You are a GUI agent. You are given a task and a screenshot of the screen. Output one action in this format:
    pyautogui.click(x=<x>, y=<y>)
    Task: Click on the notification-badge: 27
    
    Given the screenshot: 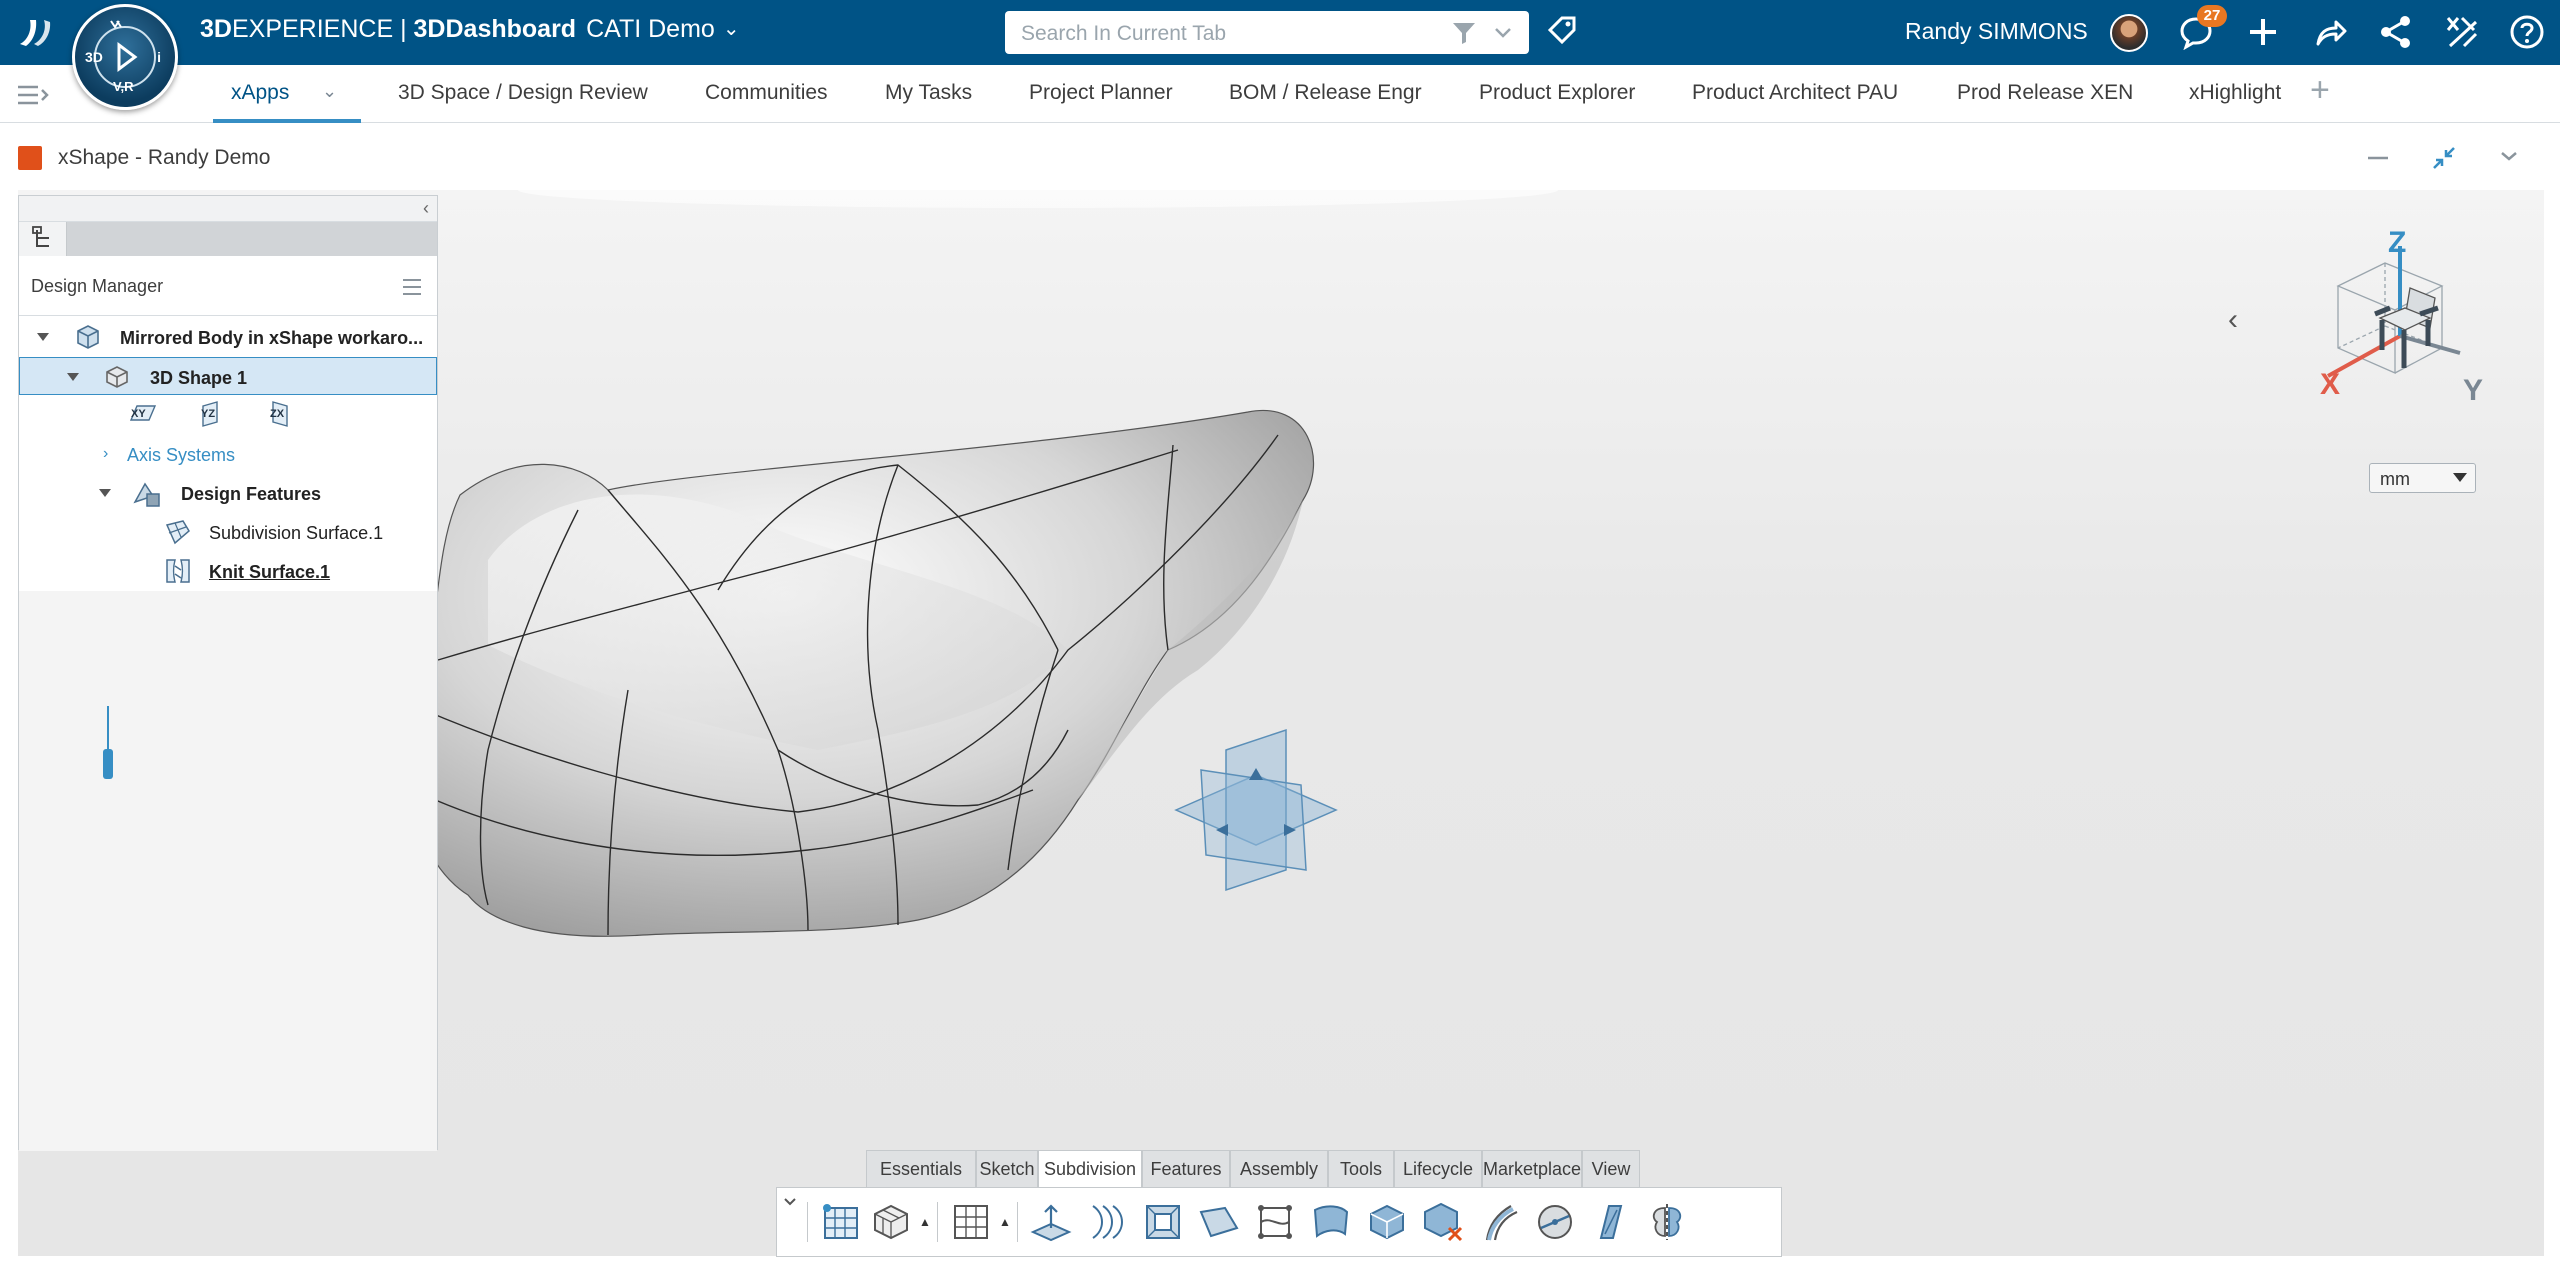 What is the action you would take?
    pyautogui.click(x=2212, y=16)
    